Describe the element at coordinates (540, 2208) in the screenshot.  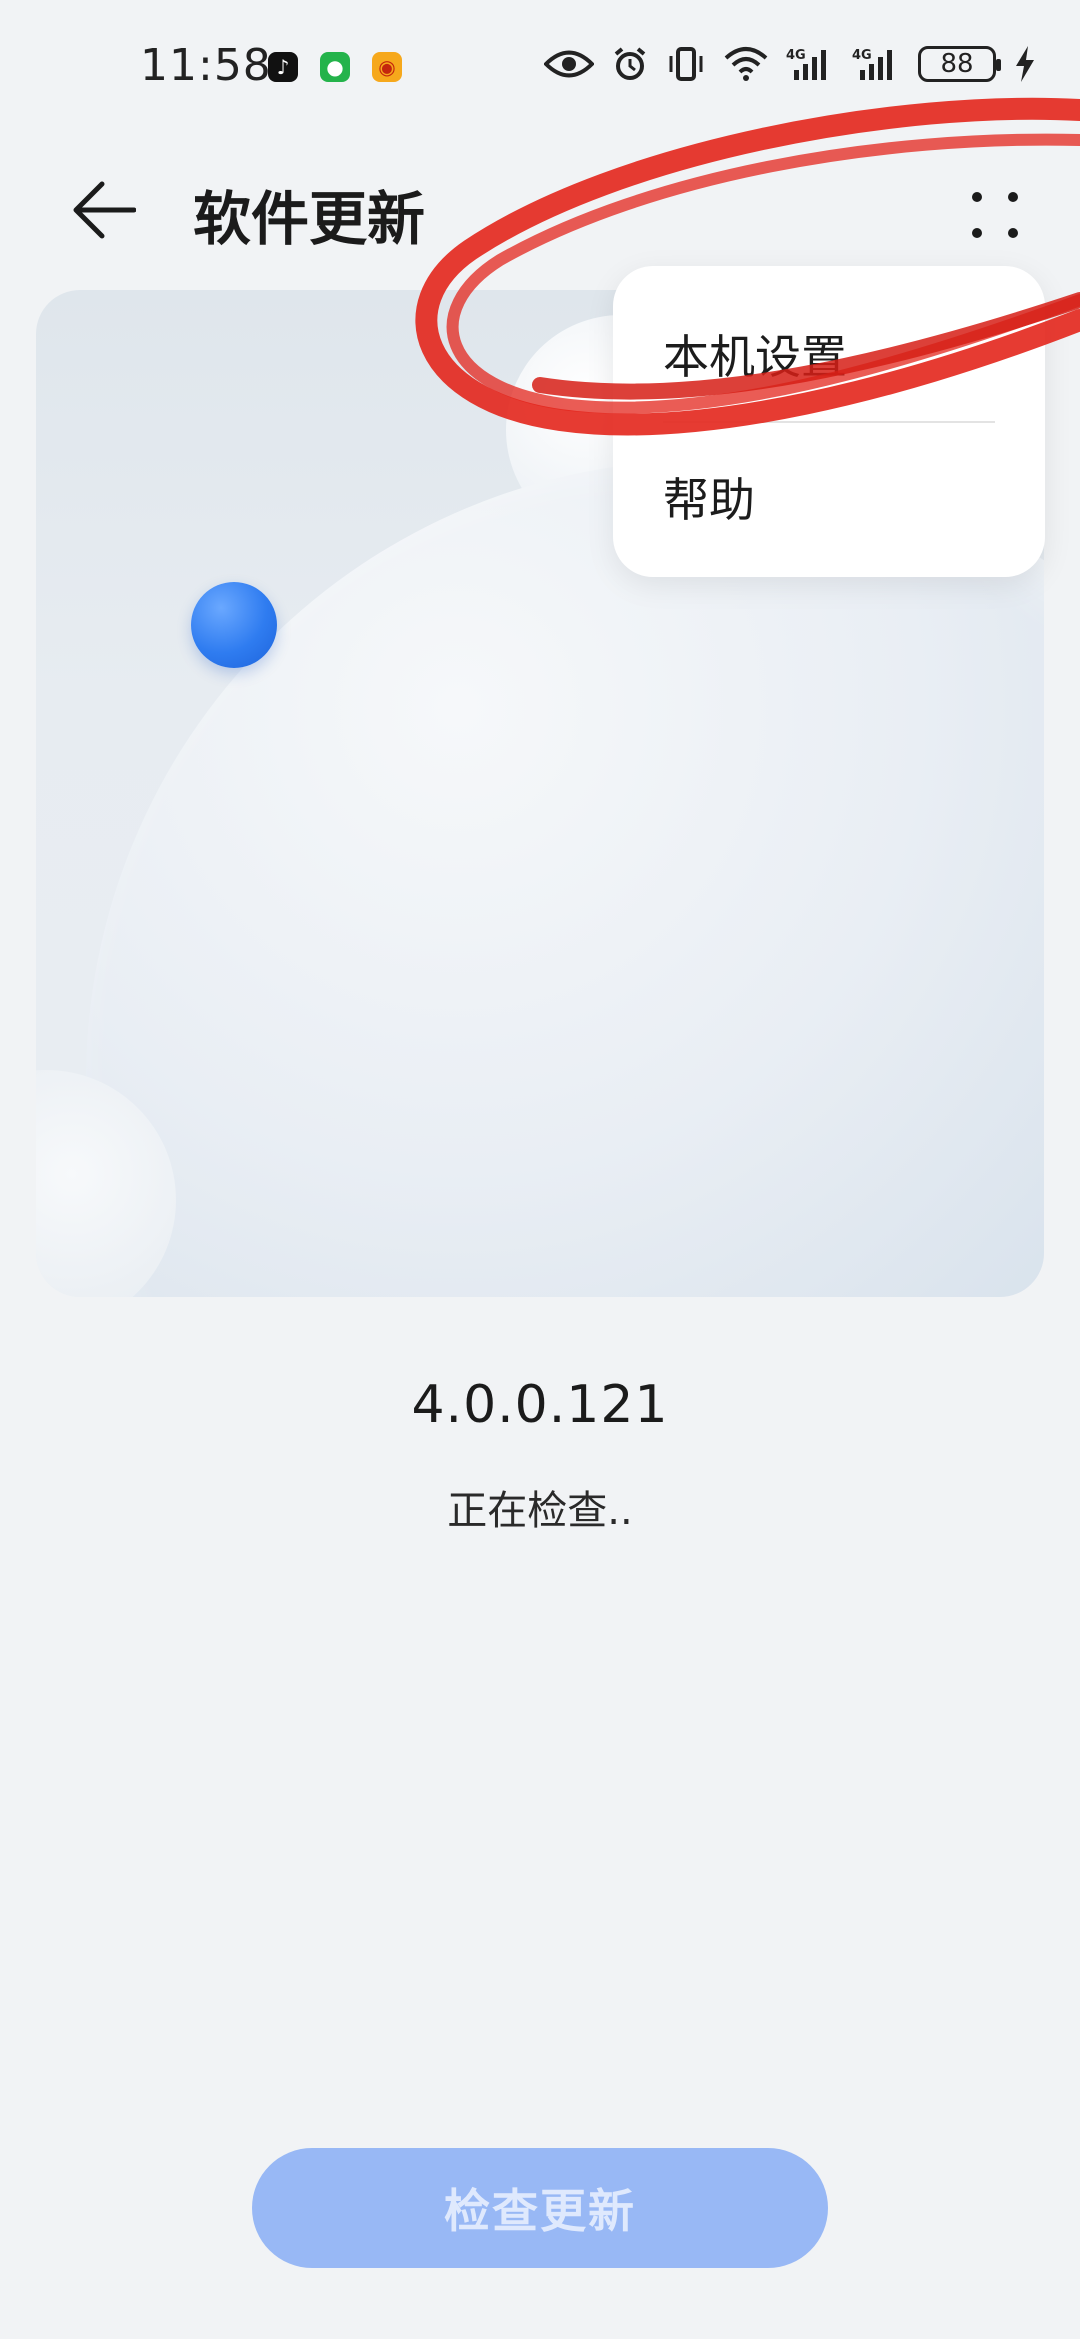
I see `check-update-button: 检查更新` at that location.